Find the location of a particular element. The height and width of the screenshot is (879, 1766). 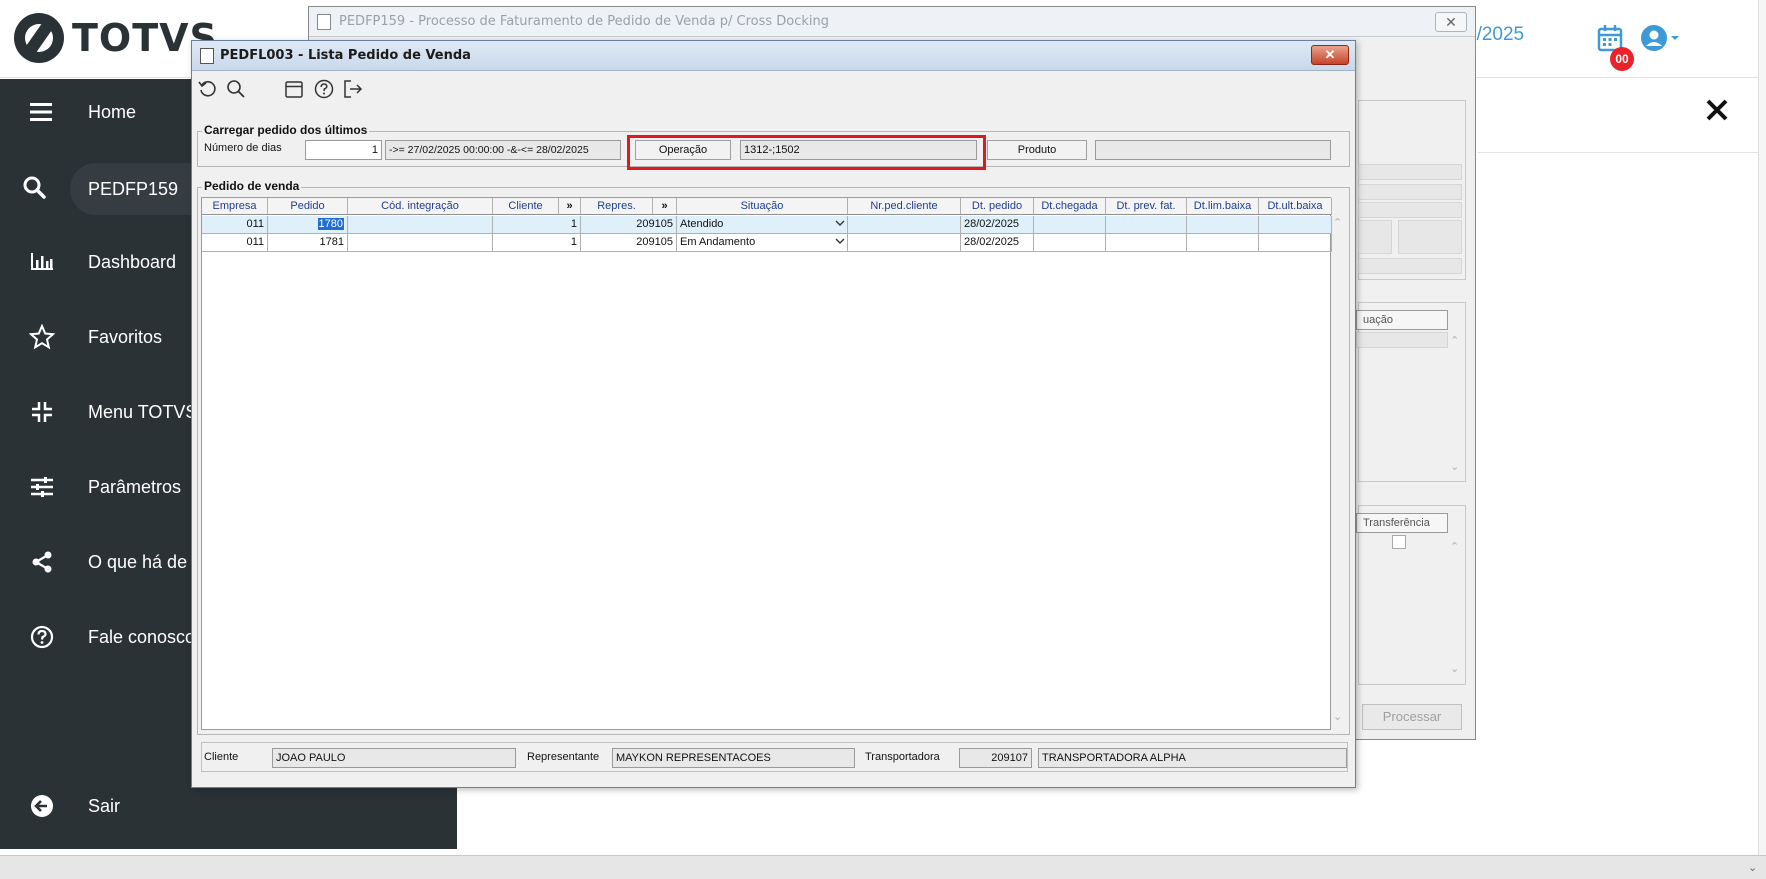

representante-label: Representante is located at coordinates (563, 757).